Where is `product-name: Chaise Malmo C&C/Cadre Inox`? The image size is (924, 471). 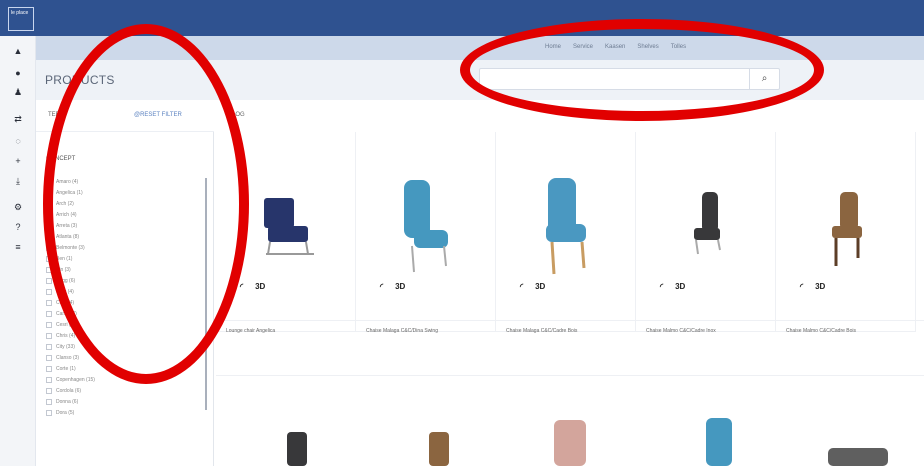 product-name: Chaise Malmo C&C/Cadre Inox is located at coordinates (681, 331).